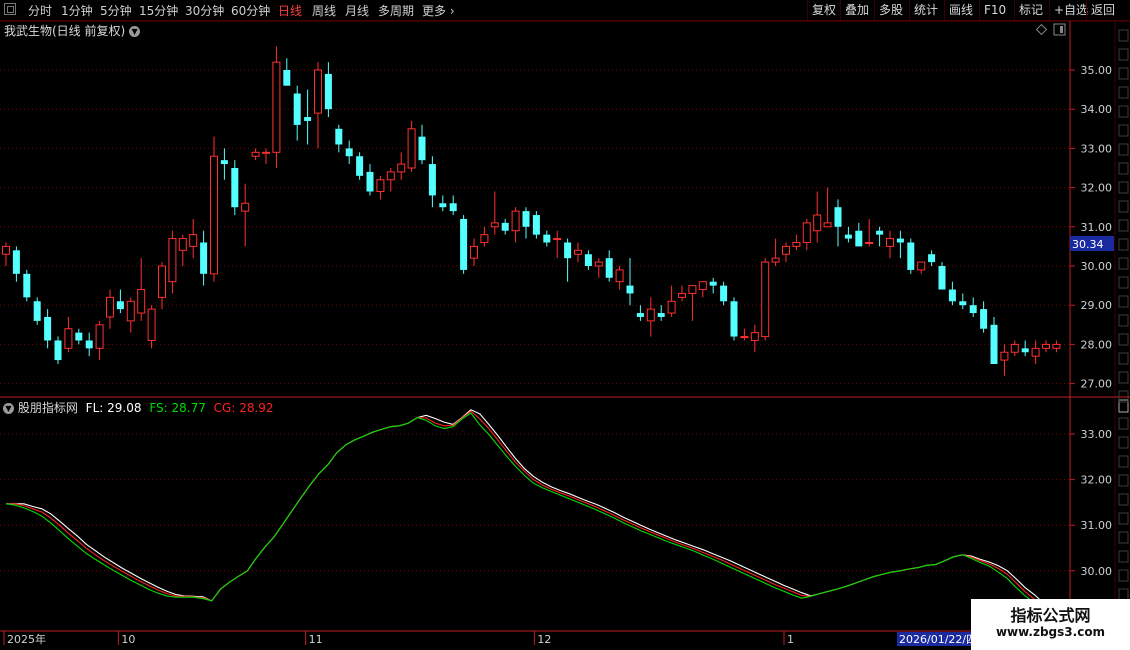 The height and width of the screenshot is (650, 1130). What do you see at coordinates (1041, 29) in the screenshot?
I see `diamond-icon` at bounding box center [1041, 29].